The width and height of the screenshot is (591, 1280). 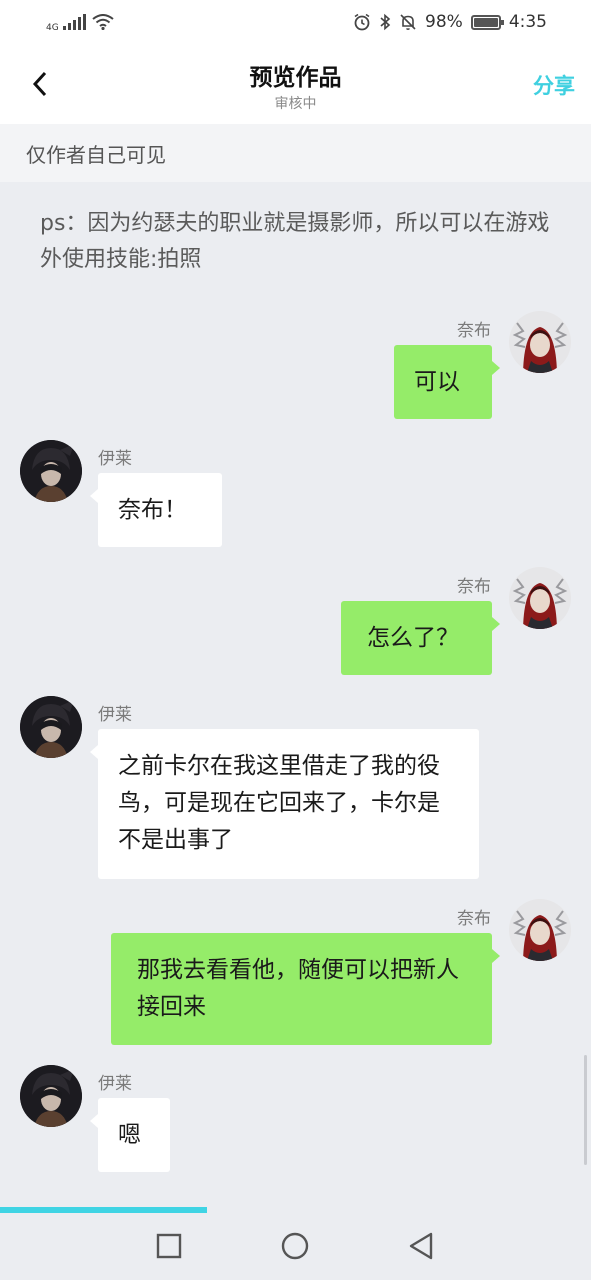 I want to click on back-triangle-icon, so click(x=421, y=1246).